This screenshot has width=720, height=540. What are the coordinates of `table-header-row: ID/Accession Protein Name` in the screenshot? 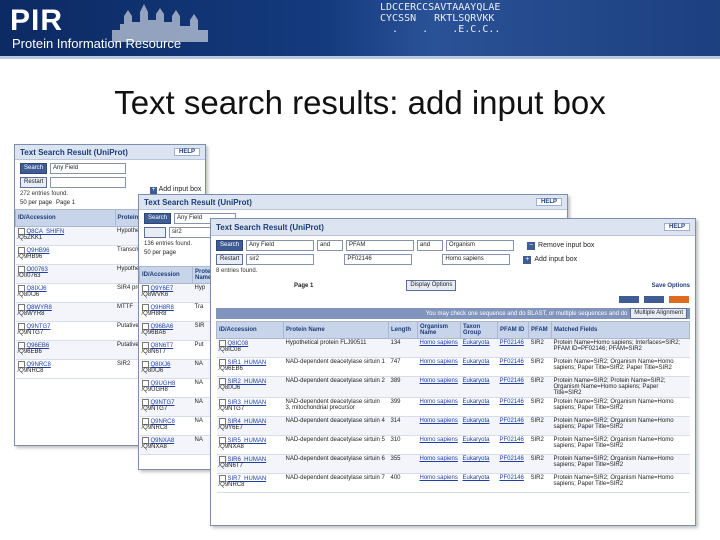 It's located at (177, 275).